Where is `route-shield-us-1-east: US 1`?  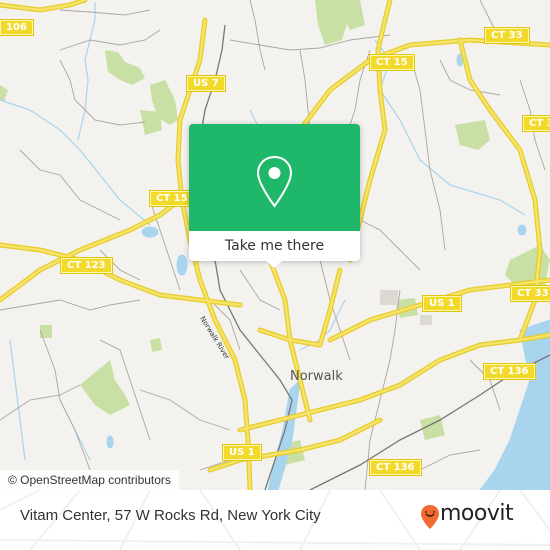 route-shield-us-1-east: US 1 is located at coordinates (442, 303).